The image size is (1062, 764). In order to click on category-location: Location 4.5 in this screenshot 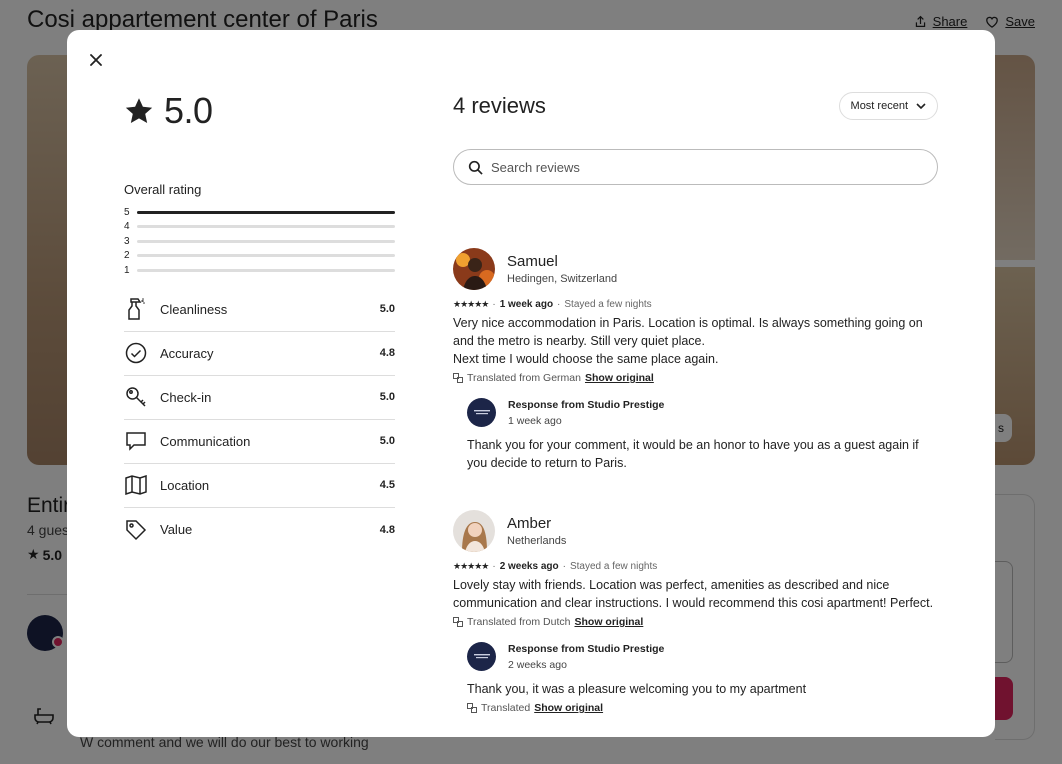, I will do `click(259, 486)`.